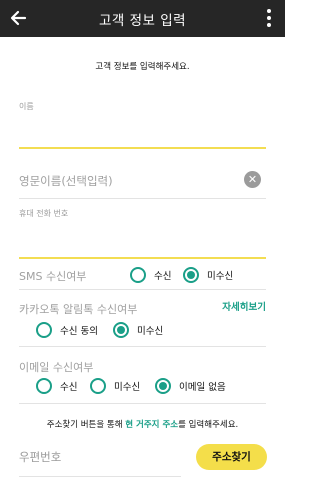 The image size is (320, 493). I want to click on details-link: 자세히보기, so click(244, 306).